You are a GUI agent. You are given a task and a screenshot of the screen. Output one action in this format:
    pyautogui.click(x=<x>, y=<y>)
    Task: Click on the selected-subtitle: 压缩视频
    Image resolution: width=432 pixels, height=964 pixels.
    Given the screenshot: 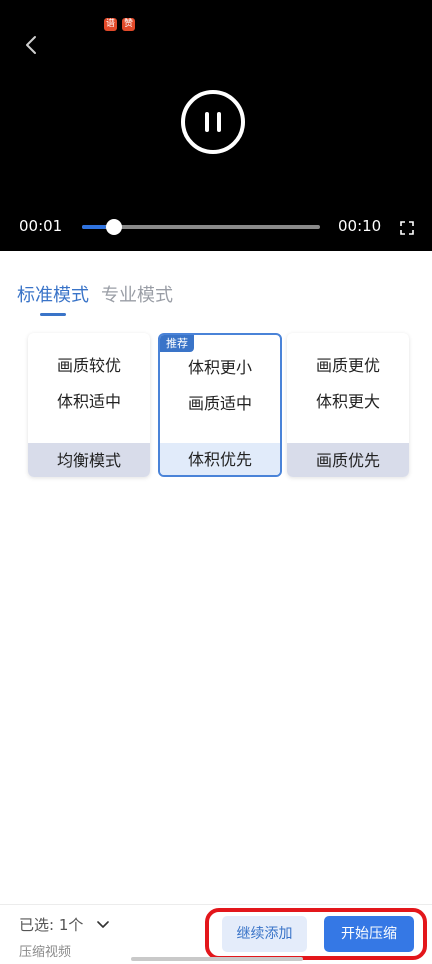 What is the action you would take?
    pyautogui.click(x=45, y=952)
    